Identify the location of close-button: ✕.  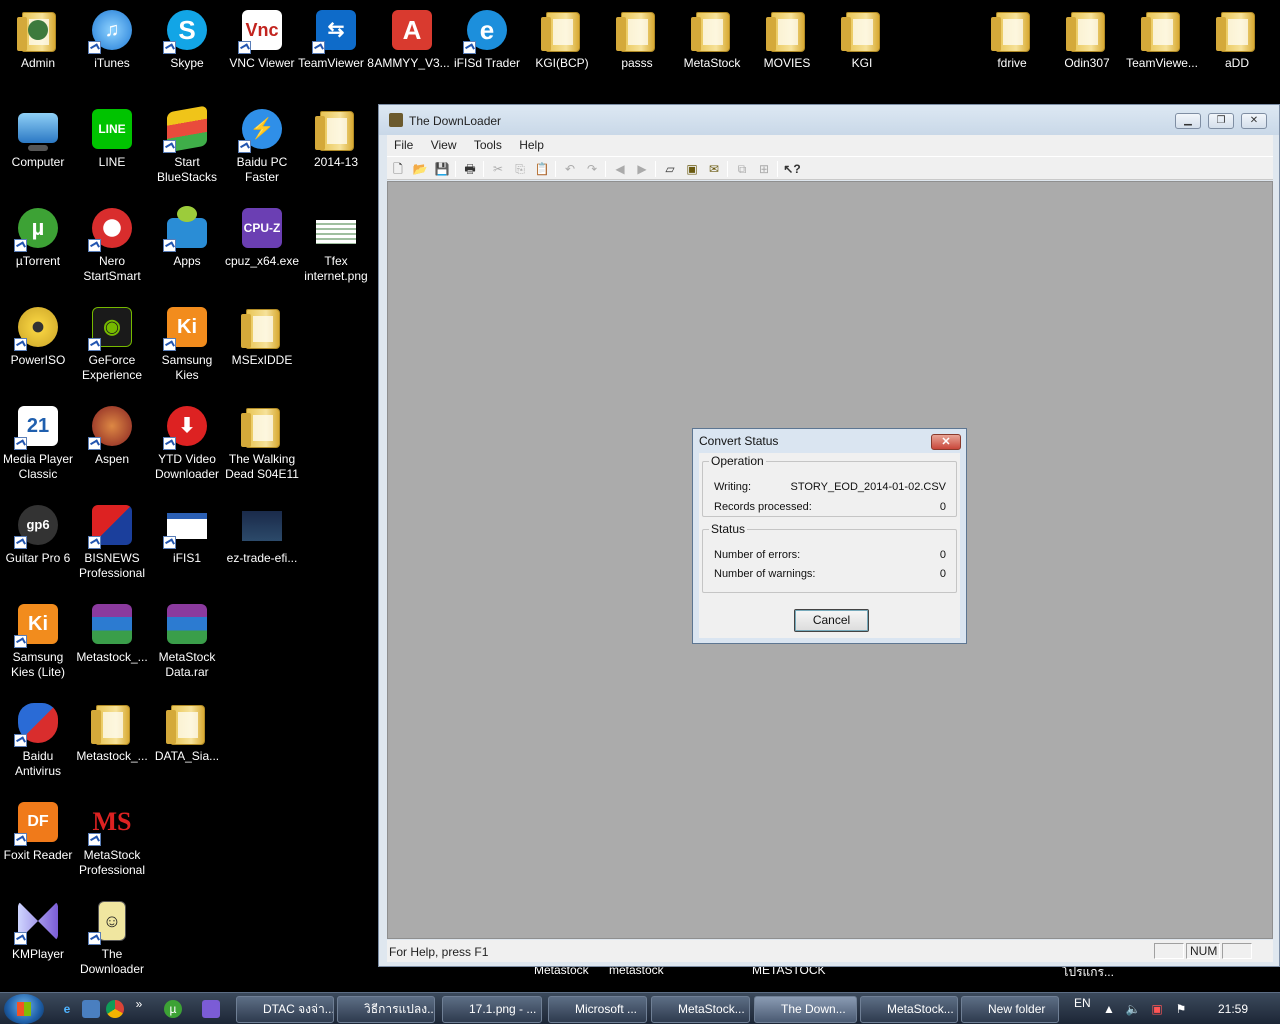
(1254, 121).